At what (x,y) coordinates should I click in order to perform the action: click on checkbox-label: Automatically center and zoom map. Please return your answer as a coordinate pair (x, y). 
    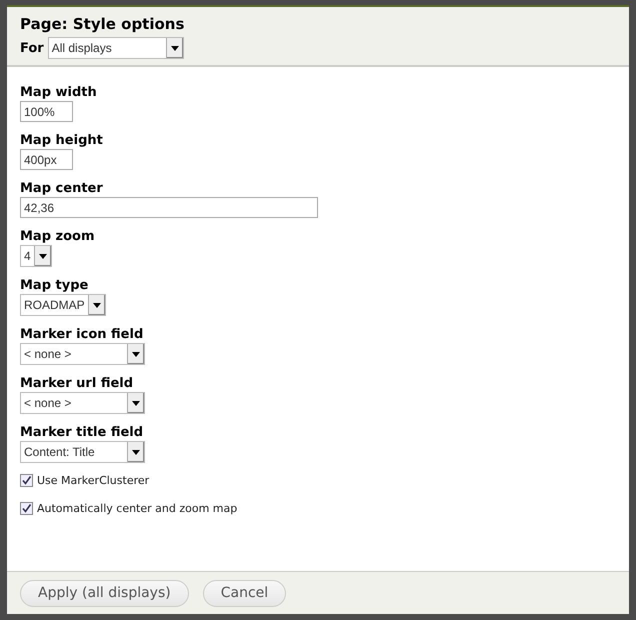
    Looking at the image, I should click on (137, 508).